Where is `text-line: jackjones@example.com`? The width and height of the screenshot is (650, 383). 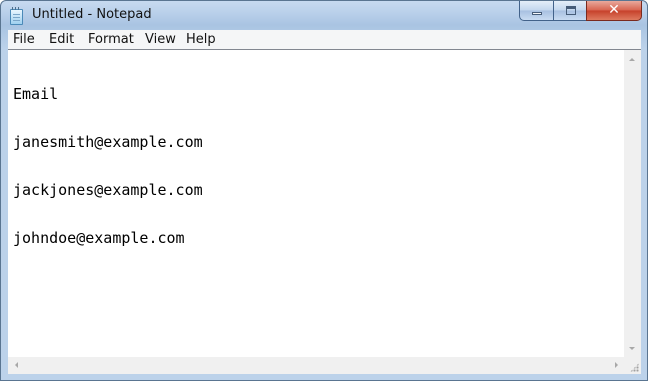 text-line: jackjones@example.com is located at coordinates (108, 190).